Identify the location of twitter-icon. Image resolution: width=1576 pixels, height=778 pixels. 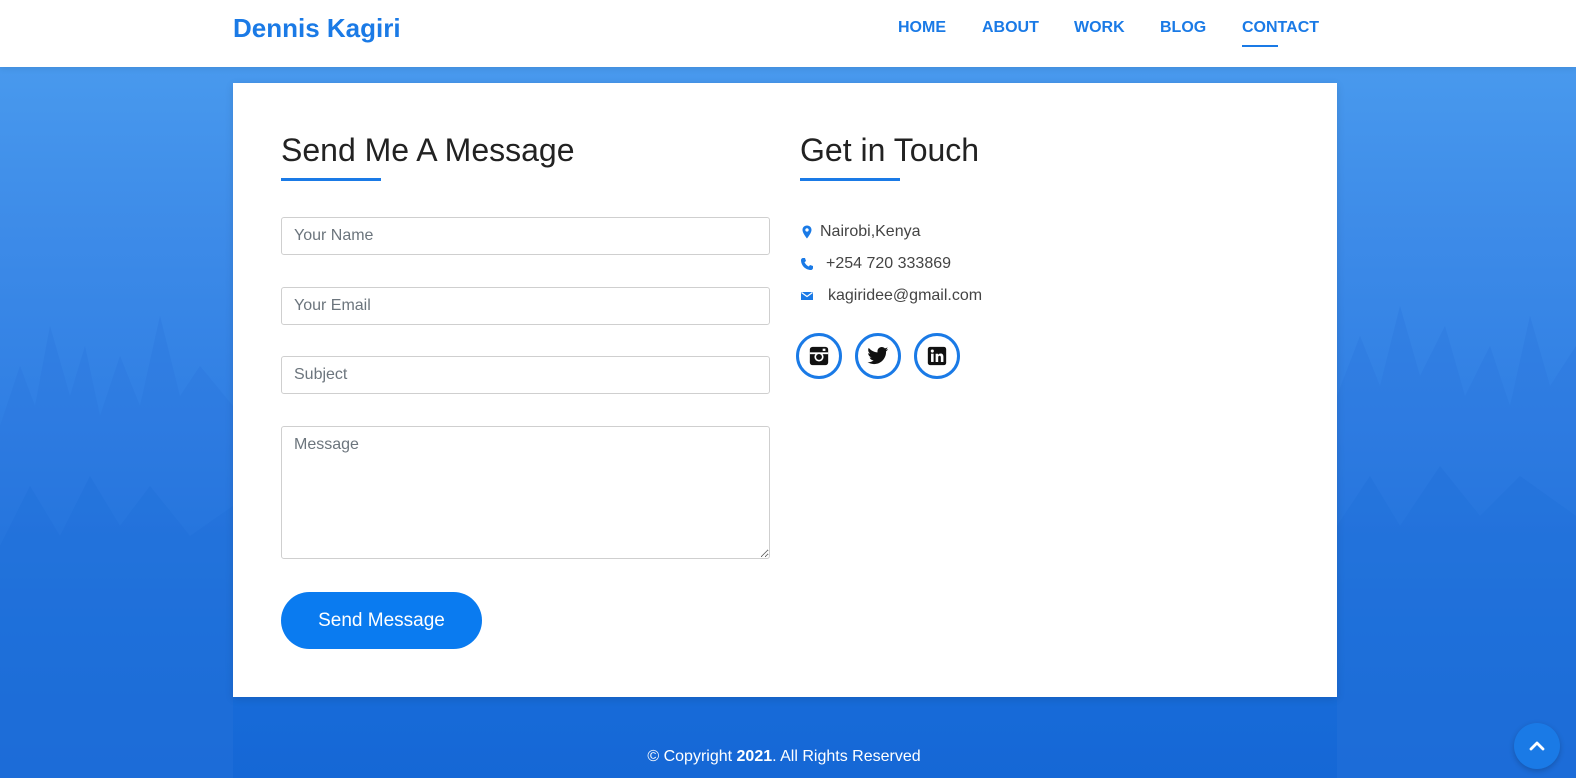
(878, 356).